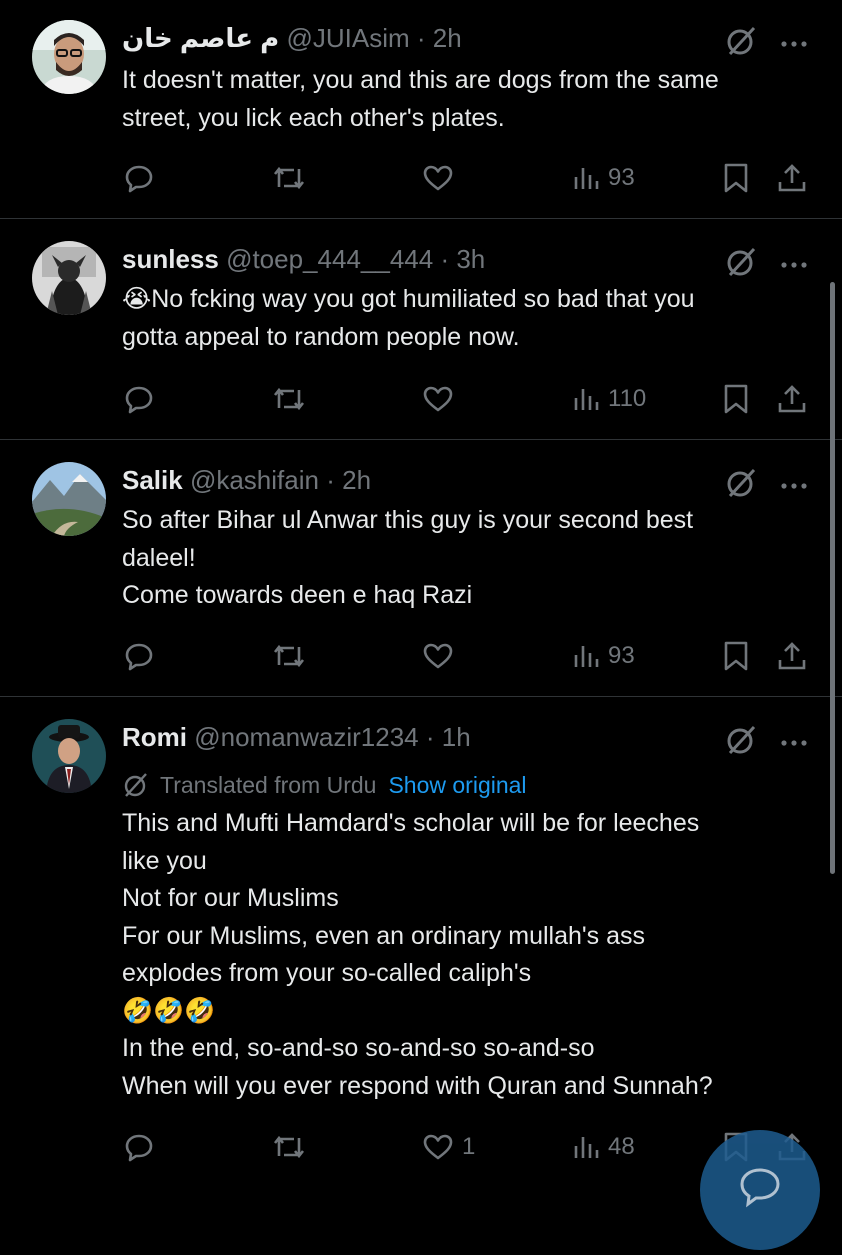  What do you see at coordinates (268, 785) in the screenshot?
I see `translated-label: Translated from Urdu` at bounding box center [268, 785].